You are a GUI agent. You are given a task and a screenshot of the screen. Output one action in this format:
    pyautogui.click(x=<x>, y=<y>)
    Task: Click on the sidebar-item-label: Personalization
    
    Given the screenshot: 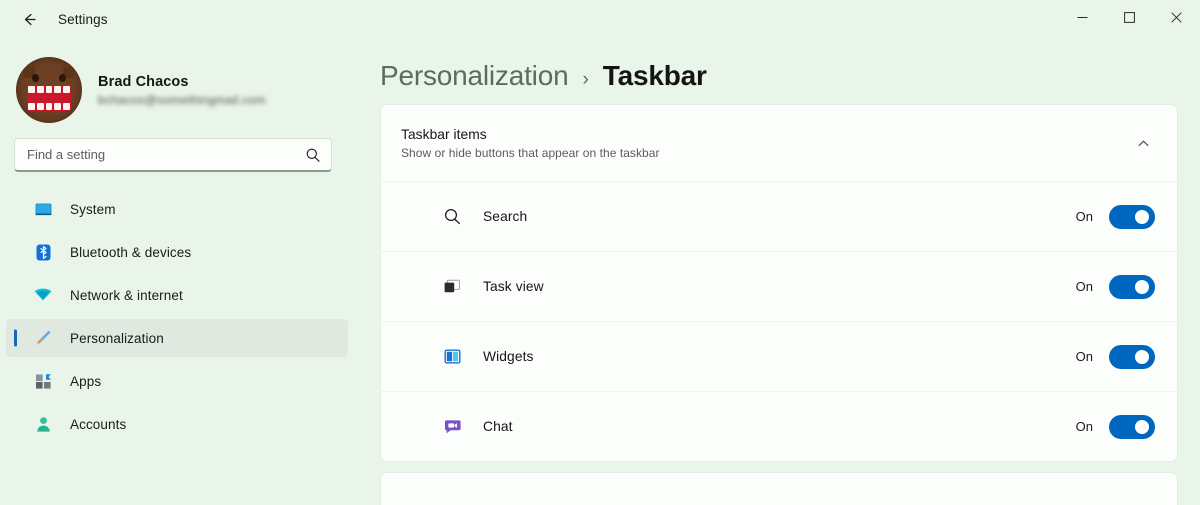 What is the action you would take?
    pyautogui.click(x=117, y=338)
    